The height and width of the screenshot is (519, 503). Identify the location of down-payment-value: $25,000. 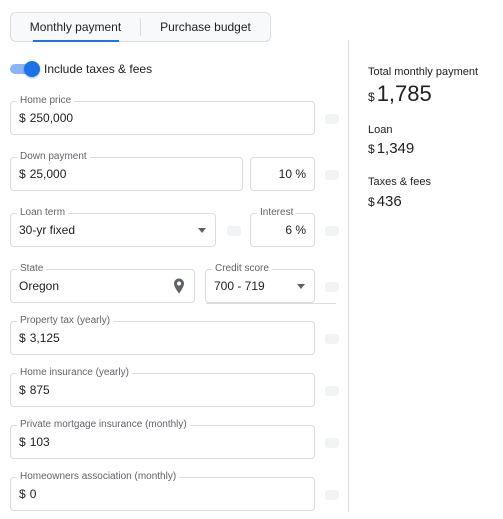
(42, 174).